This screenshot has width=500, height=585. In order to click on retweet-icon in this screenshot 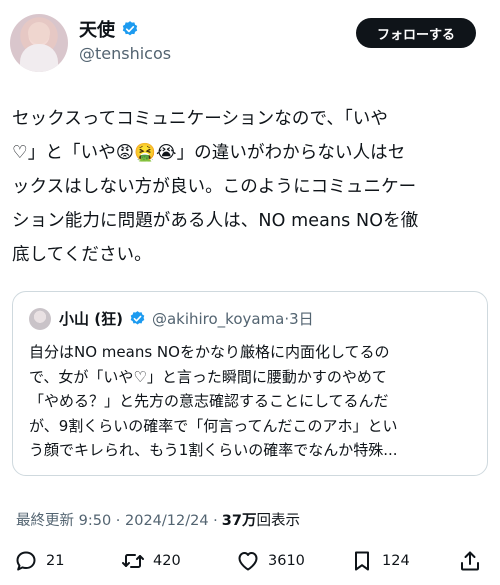, I will do `click(133, 561)`.